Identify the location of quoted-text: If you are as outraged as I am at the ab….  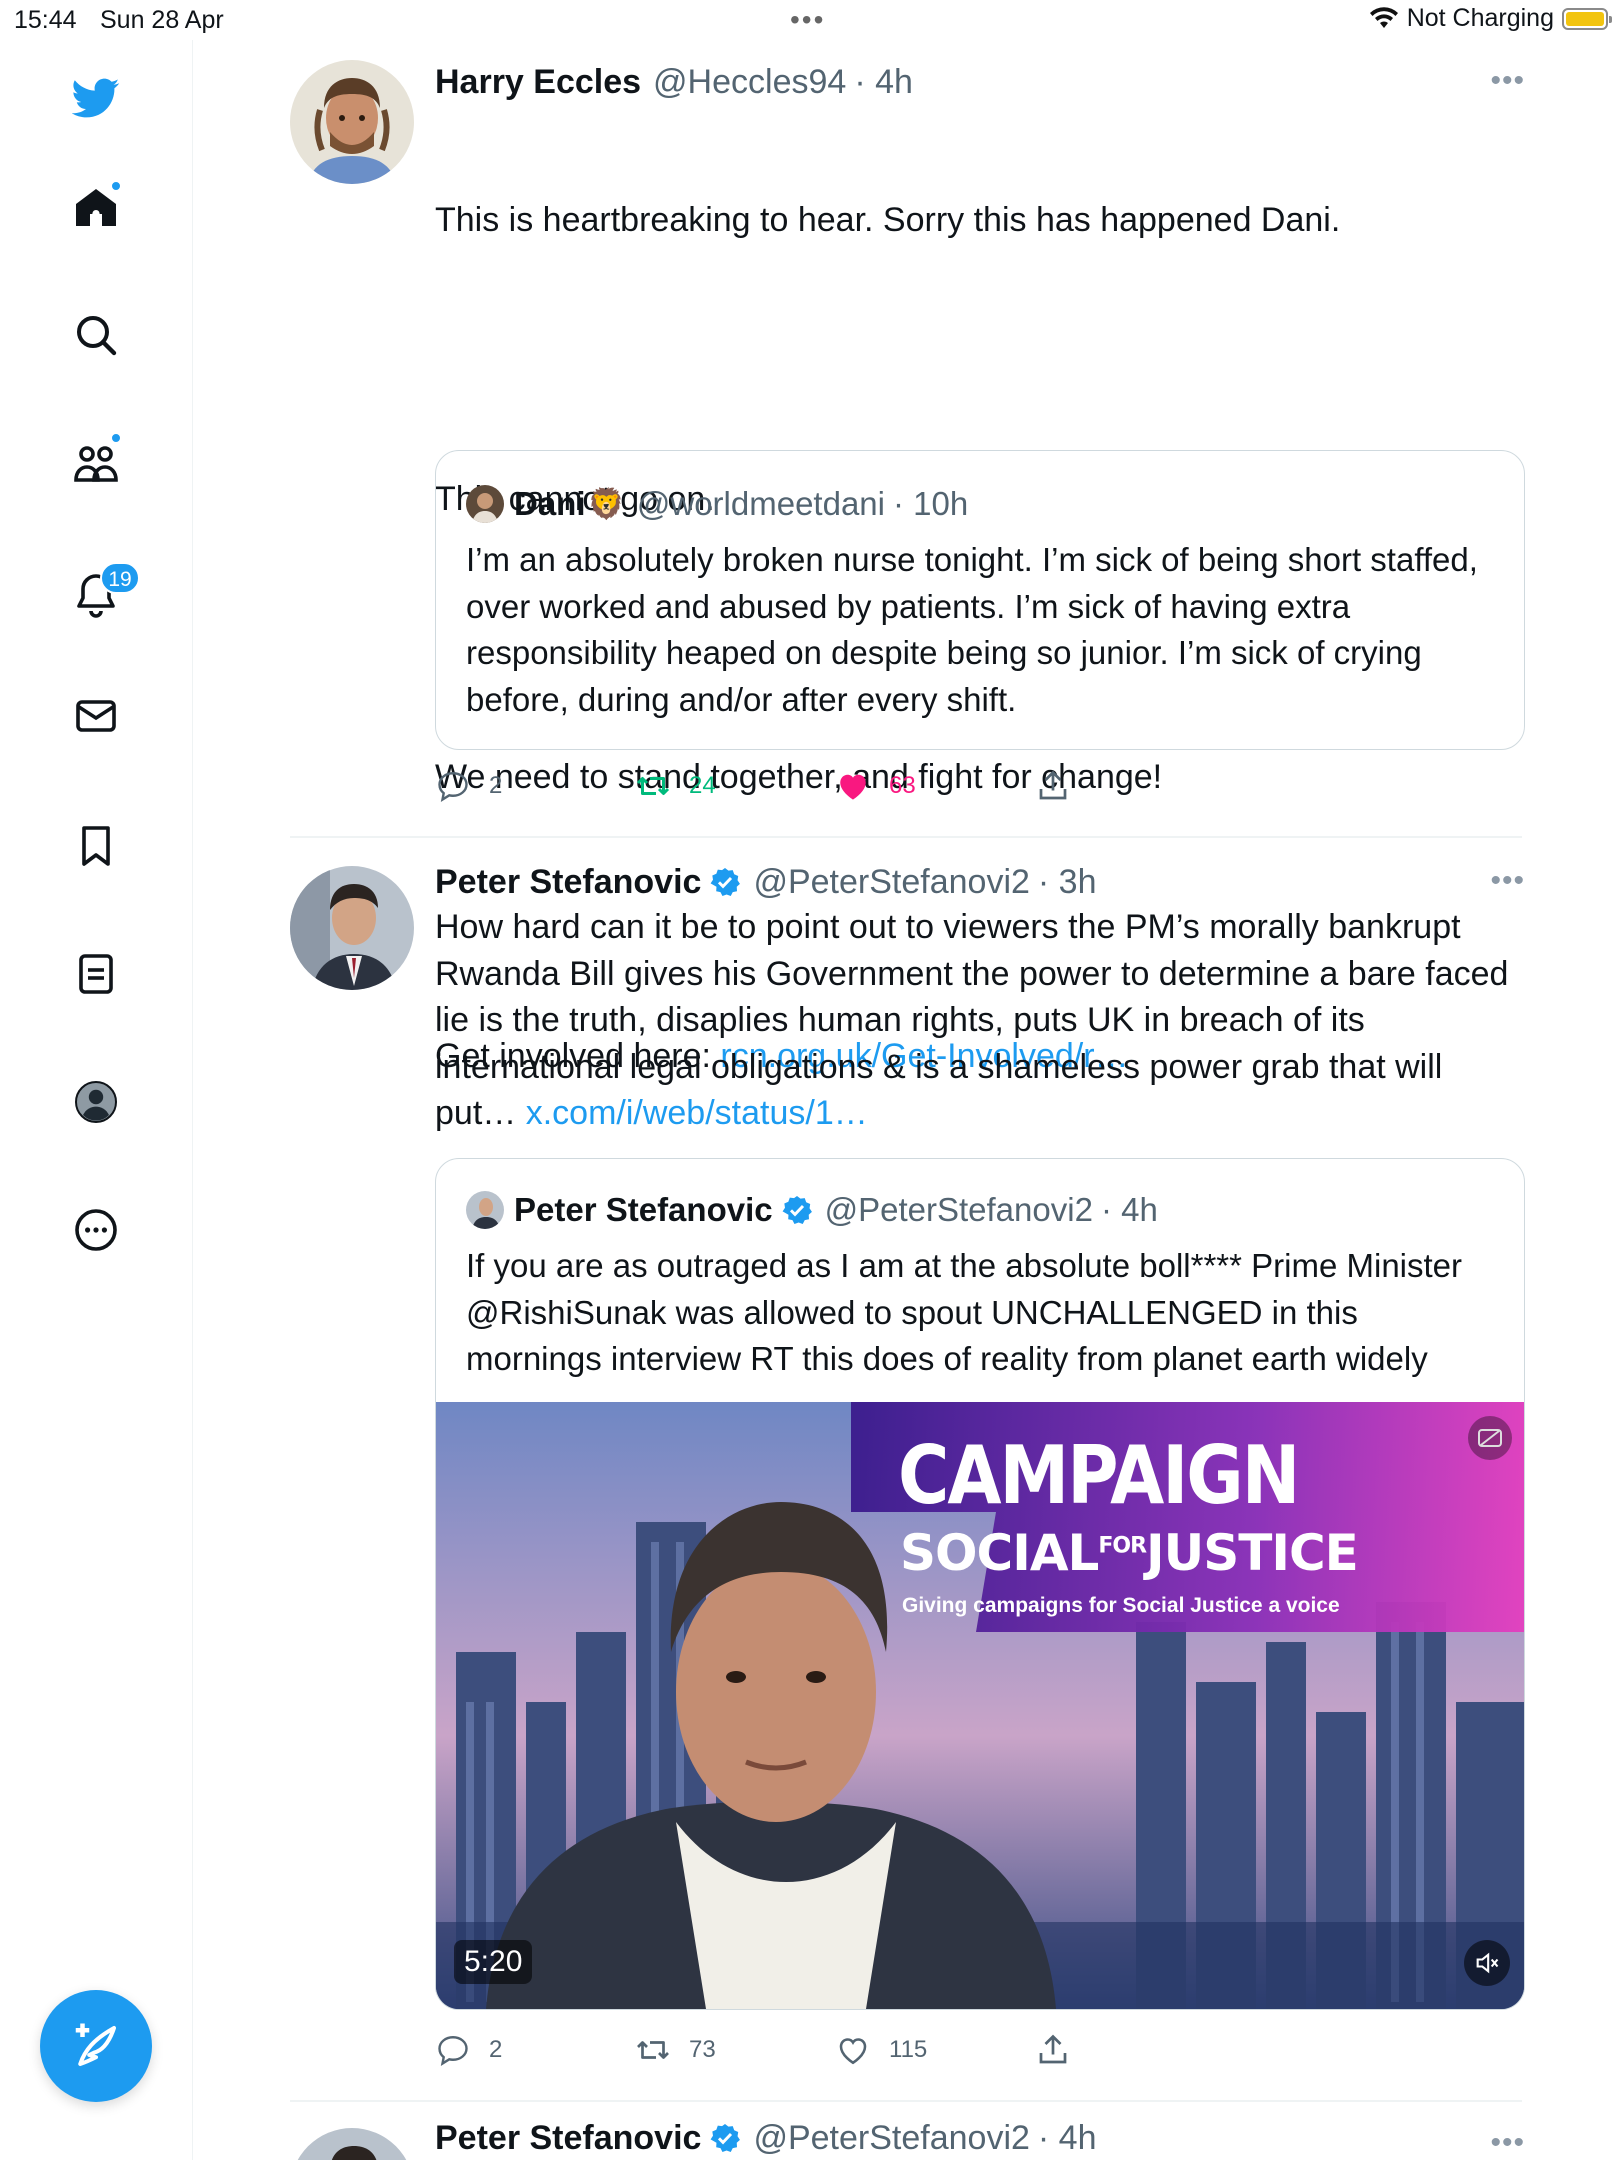
(964, 1312).